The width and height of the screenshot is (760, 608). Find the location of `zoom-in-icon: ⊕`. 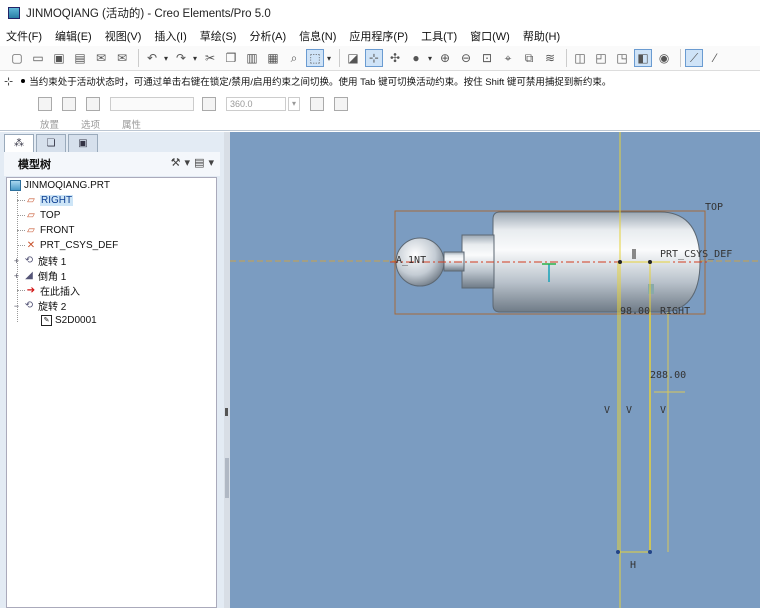

zoom-in-icon: ⊕ is located at coordinates (445, 58).